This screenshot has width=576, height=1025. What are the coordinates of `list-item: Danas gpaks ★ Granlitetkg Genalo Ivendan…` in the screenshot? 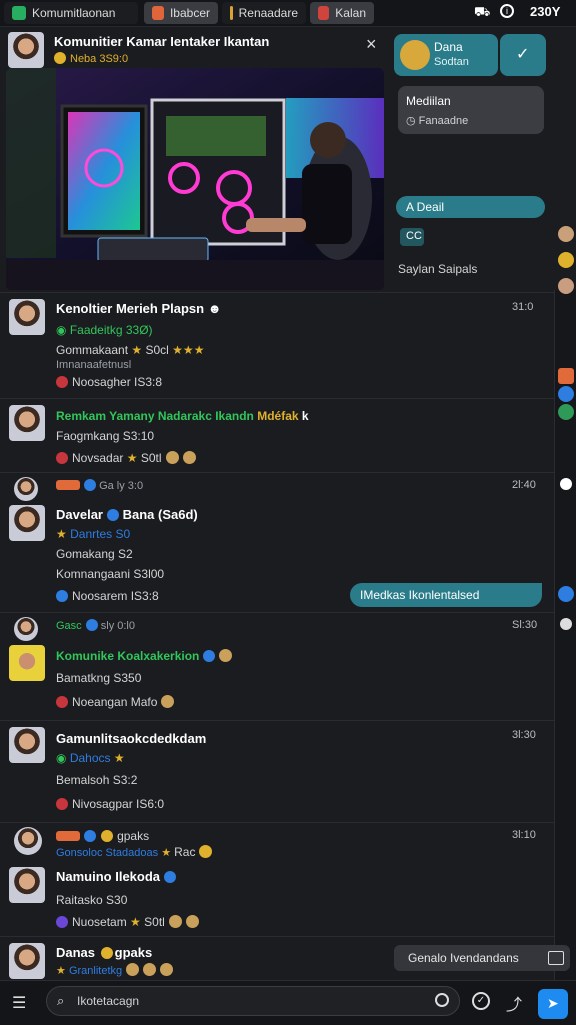 It's located at (285, 958).